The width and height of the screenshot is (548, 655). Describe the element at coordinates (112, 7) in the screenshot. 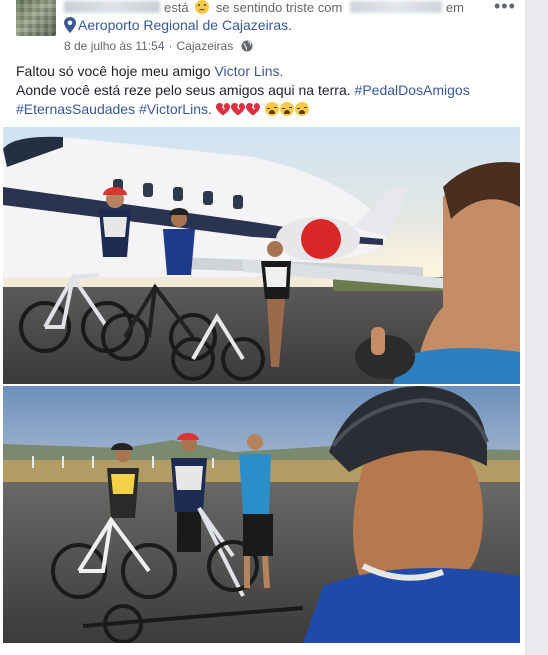

I see `author-name-blurred` at that location.